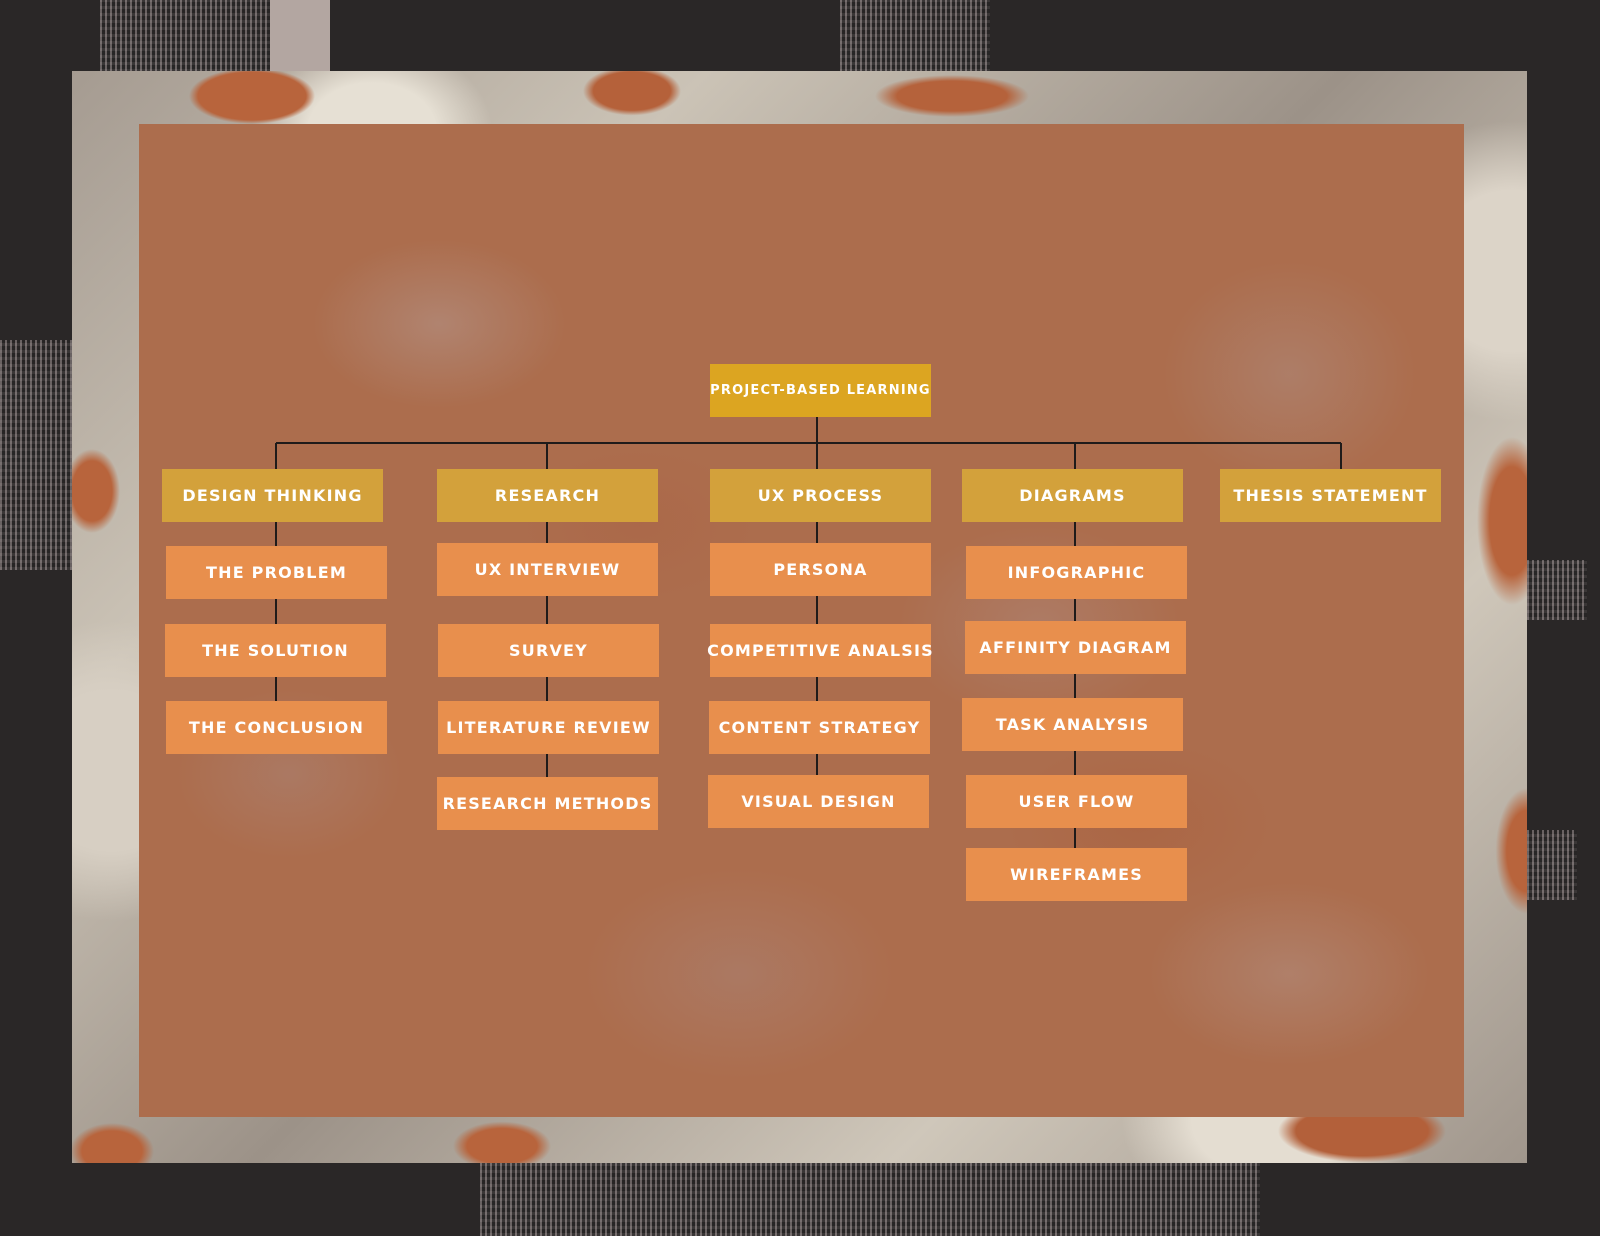  Describe the element at coordinates (548, 727) in the screenshot. I see `item-literature-review: LITERATURE REVIEW` at that location.